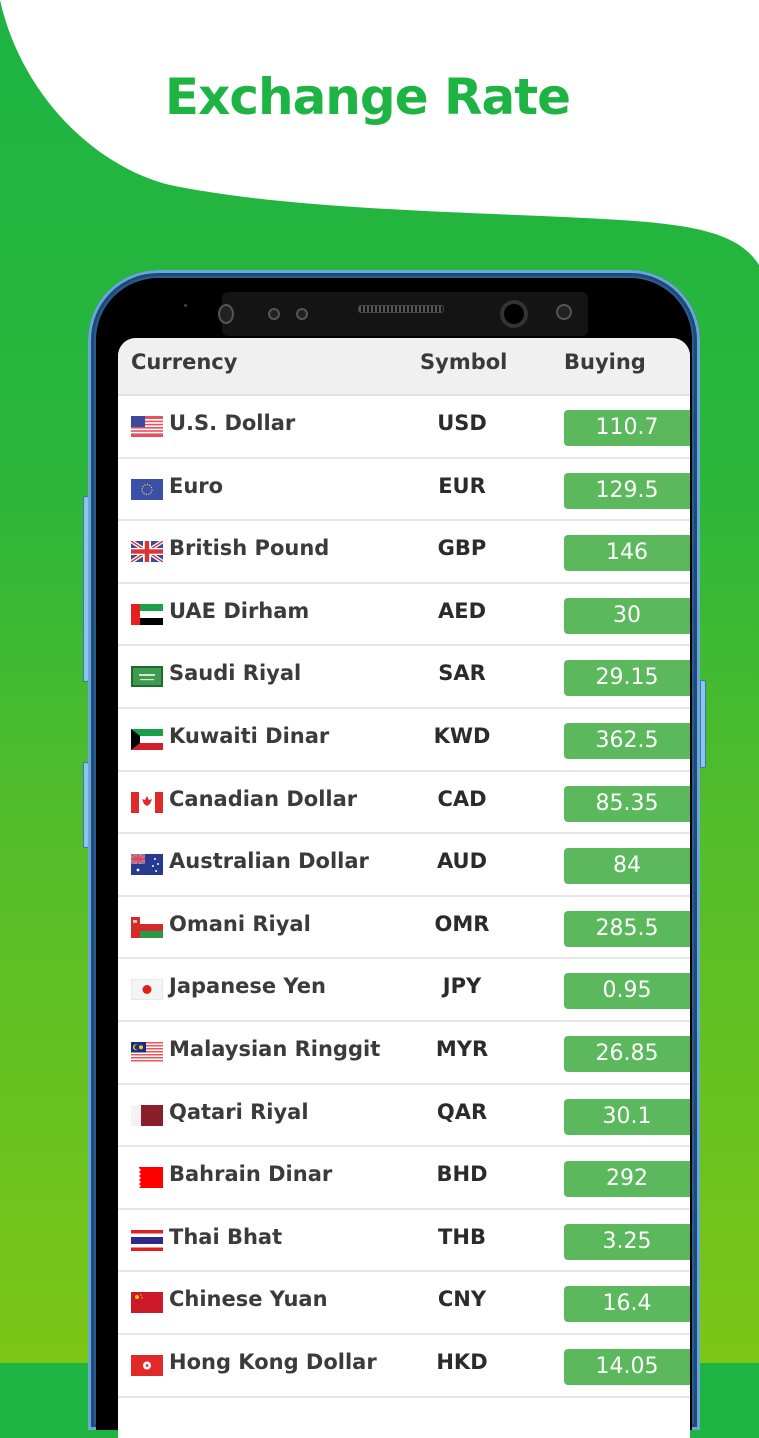 The width and height of the screenshot is (759, 1438). Describe the element at coordinates (627, 615) in the screenshot. I see `buying-rate-badge: 30` at that location.